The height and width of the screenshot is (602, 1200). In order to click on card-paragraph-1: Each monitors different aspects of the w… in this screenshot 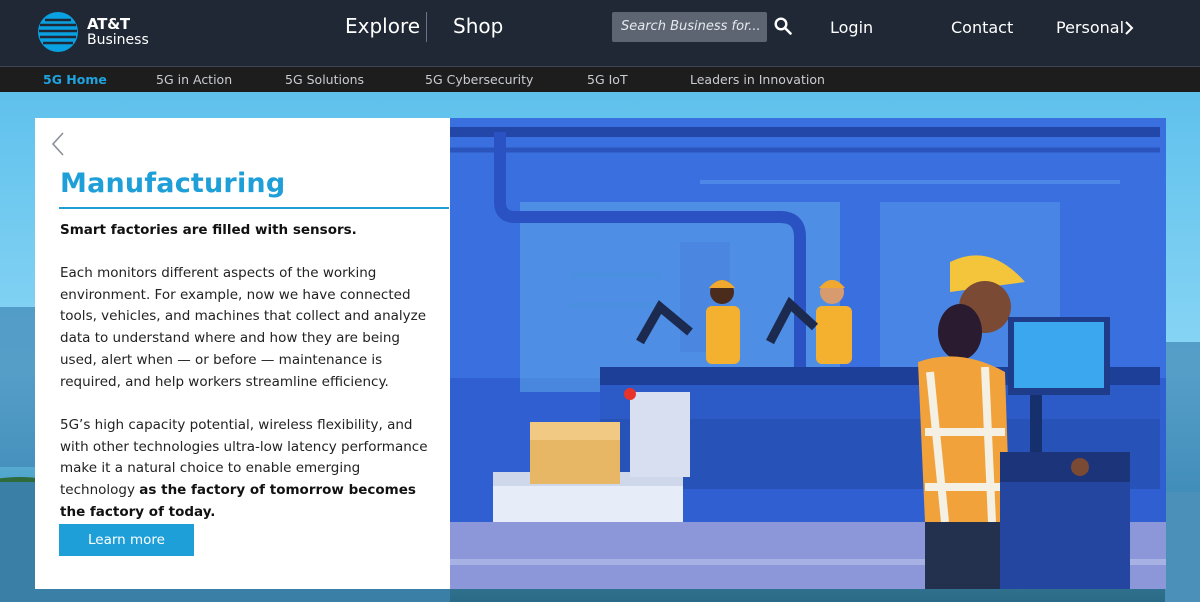, I will do `click(243, 327)`.